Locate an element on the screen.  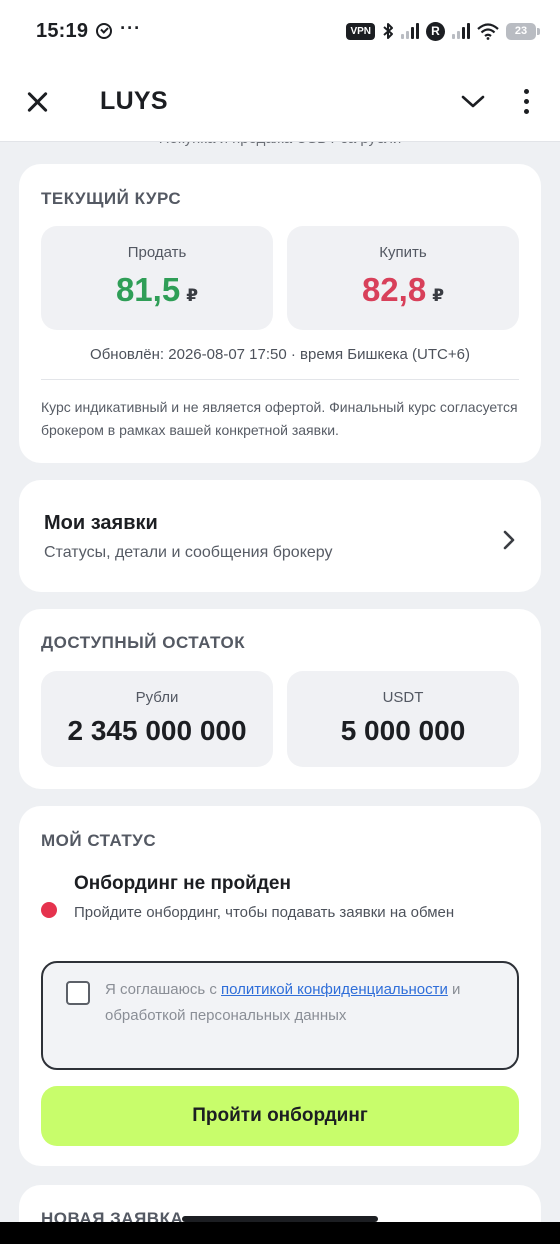
more-vertical-icon is located at coordinates (526, 102).